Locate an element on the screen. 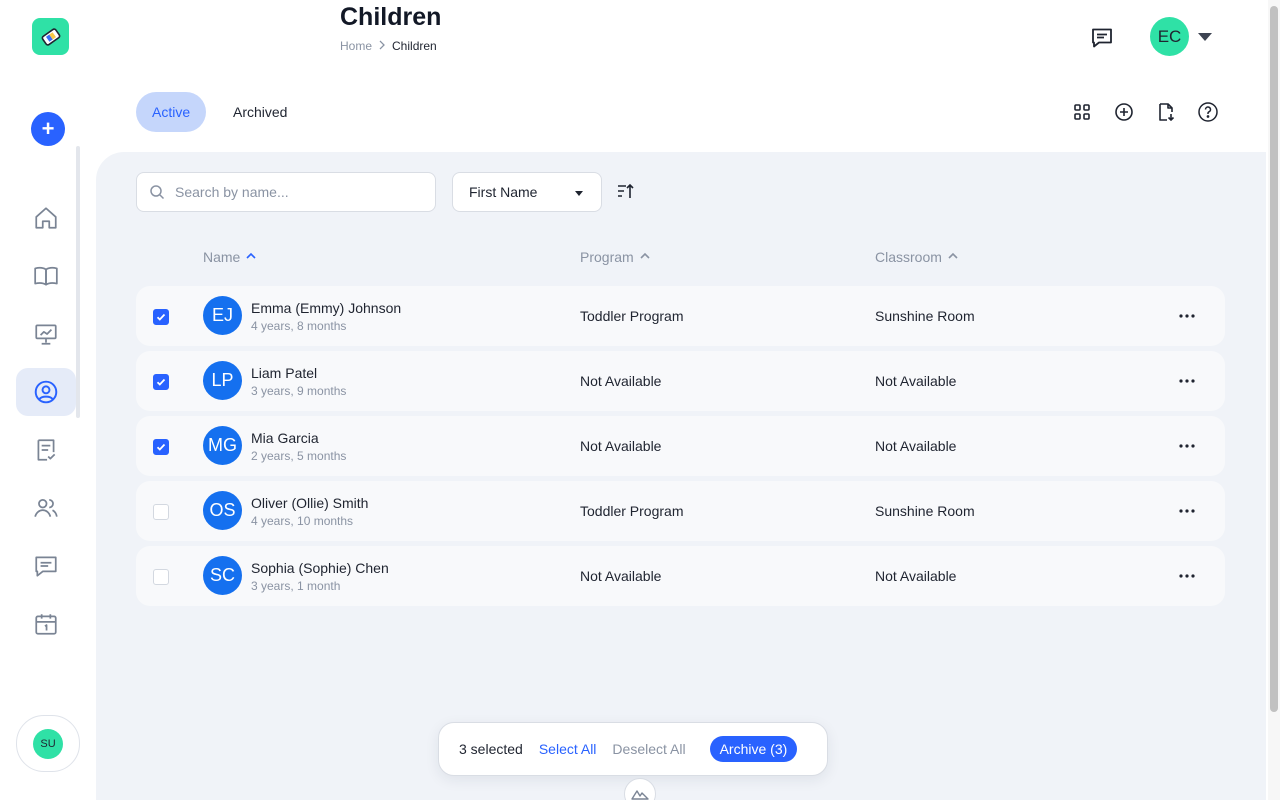 The width and height of the screenshot is (1280, 800). page-scrollbar is located at coordinates (1274, 400).